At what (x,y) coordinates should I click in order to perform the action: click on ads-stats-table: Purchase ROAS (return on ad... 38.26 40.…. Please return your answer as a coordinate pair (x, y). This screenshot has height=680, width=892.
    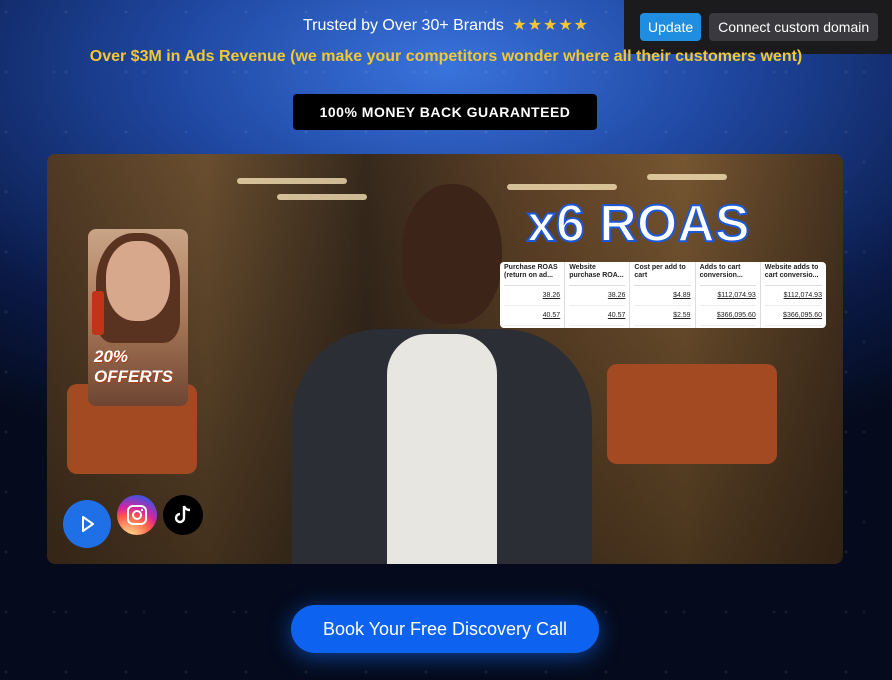
    Looking at the image, I should click on (663, 295).